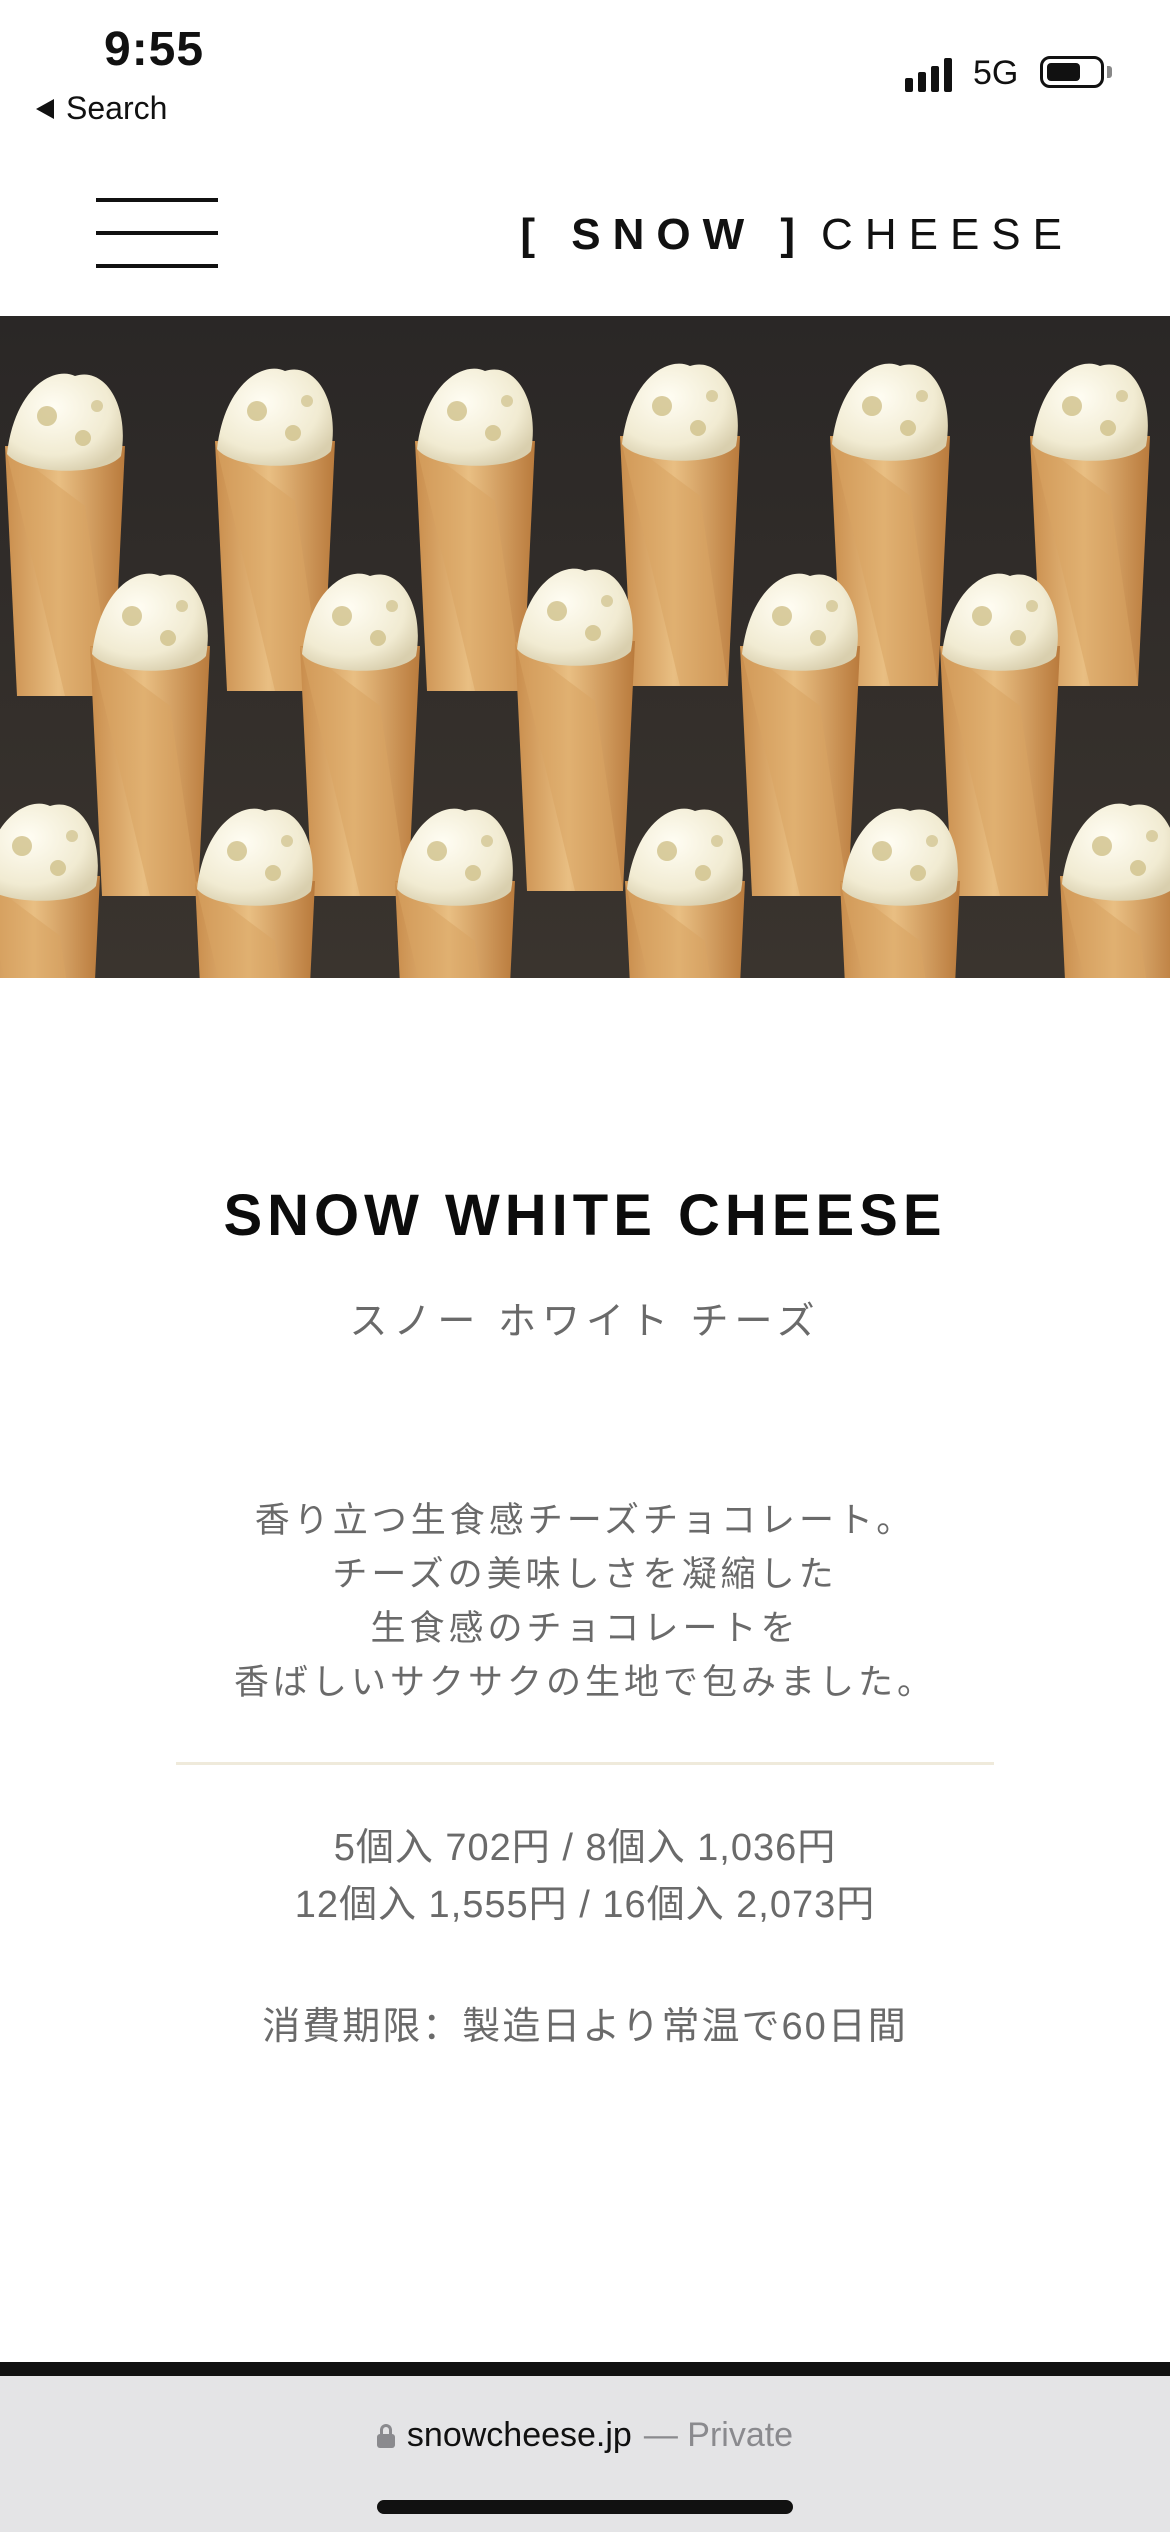 This screenshot has height=2532, width=1170. Describe the element at coordinates (585, 1848) in the screenshot. I see `price-line: 5個入 702円 / 8個入 1,036円` at that location.